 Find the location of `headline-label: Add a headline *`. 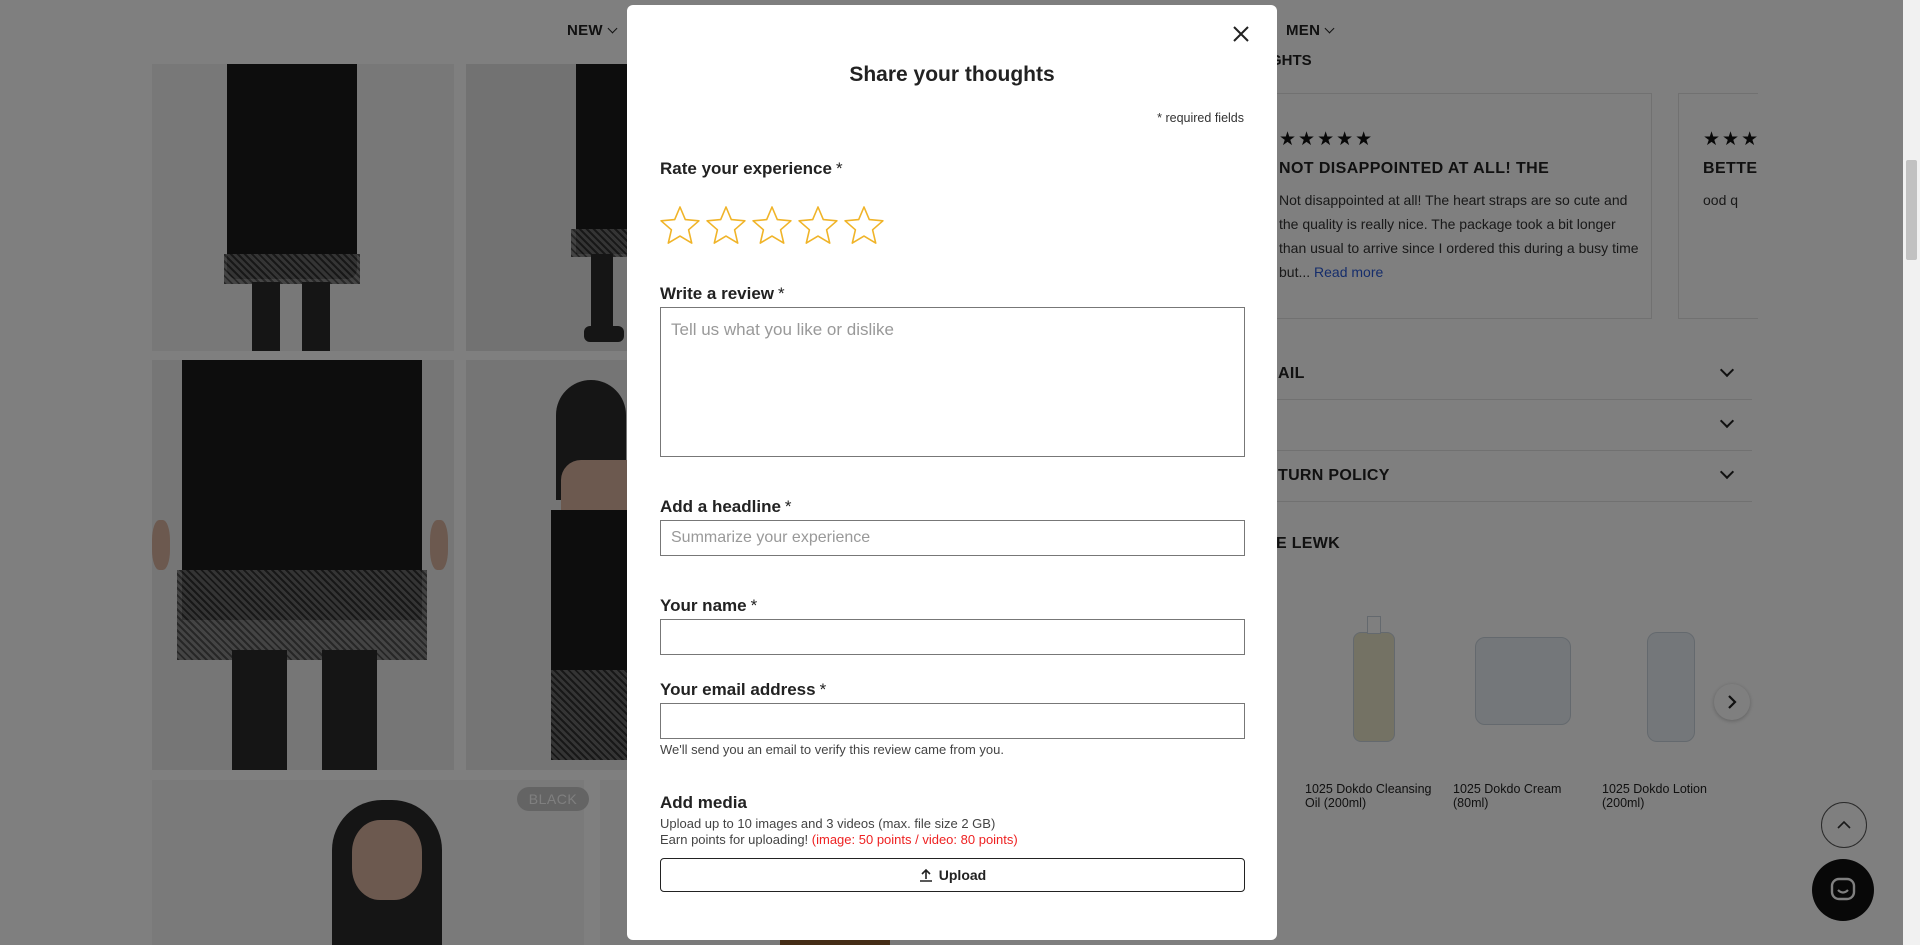

headline-label: Add a headline * is located at coordinates (726, 507).